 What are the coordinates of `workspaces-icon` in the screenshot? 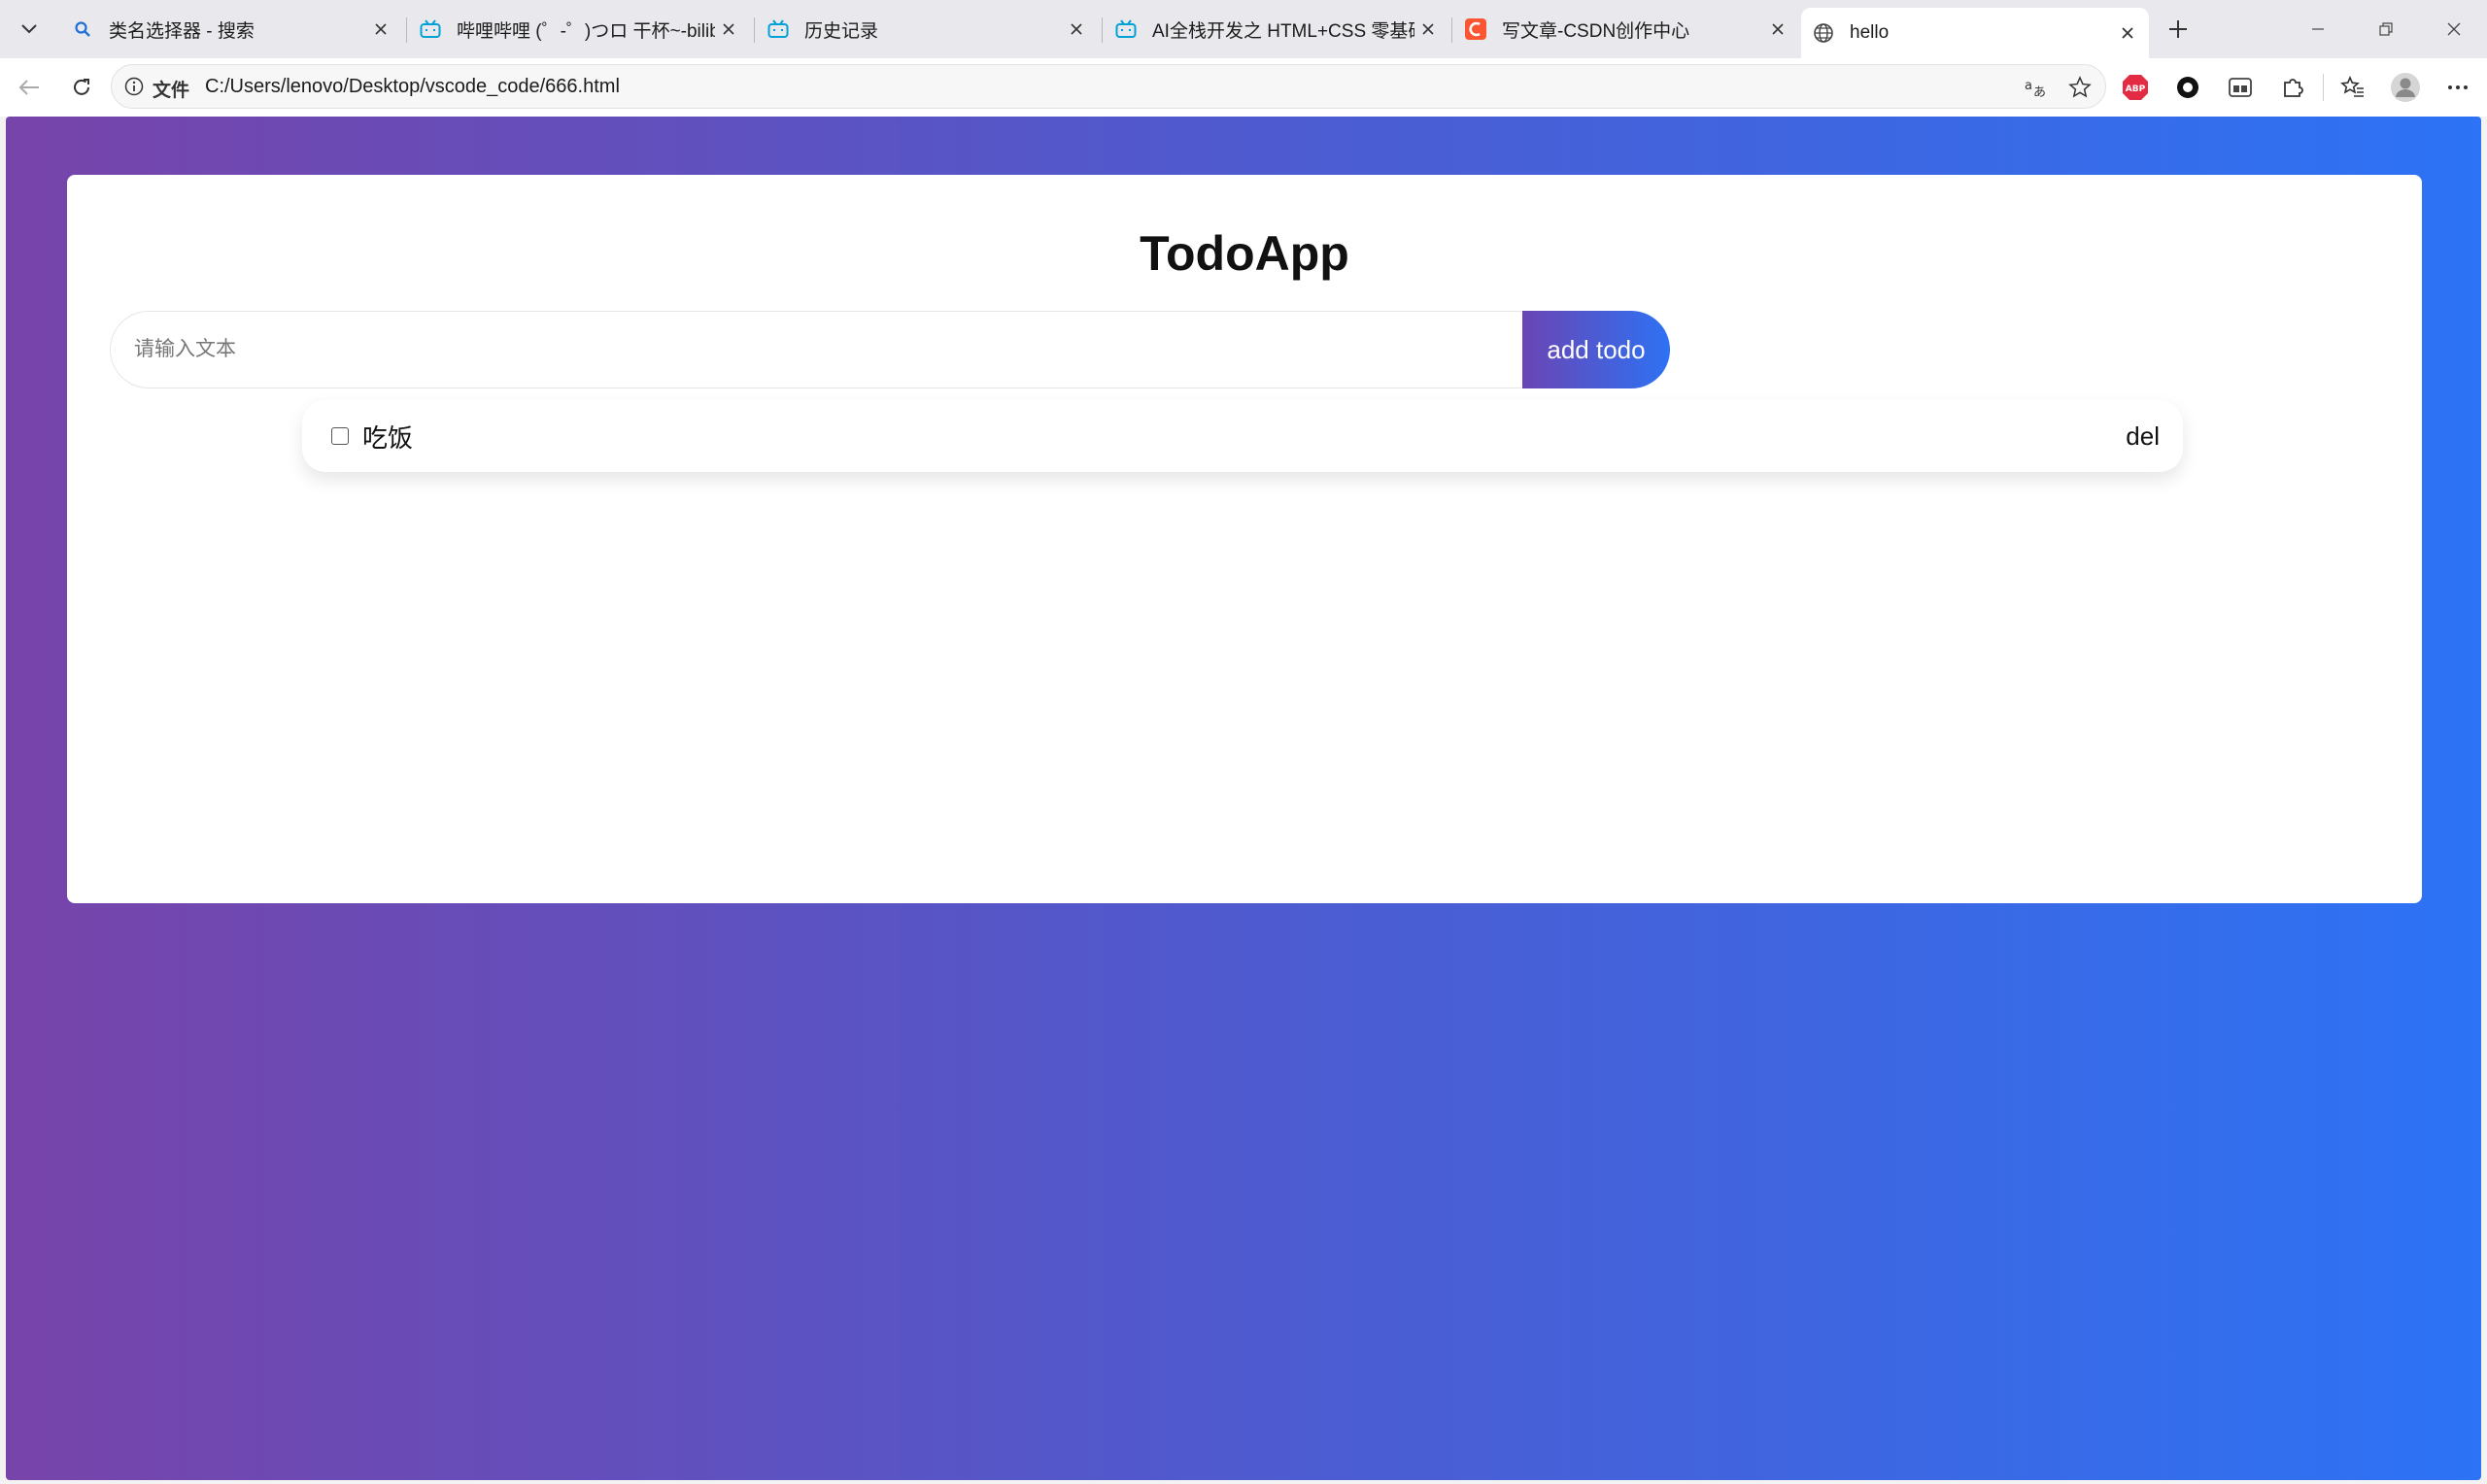 It's located at (2240, 88).